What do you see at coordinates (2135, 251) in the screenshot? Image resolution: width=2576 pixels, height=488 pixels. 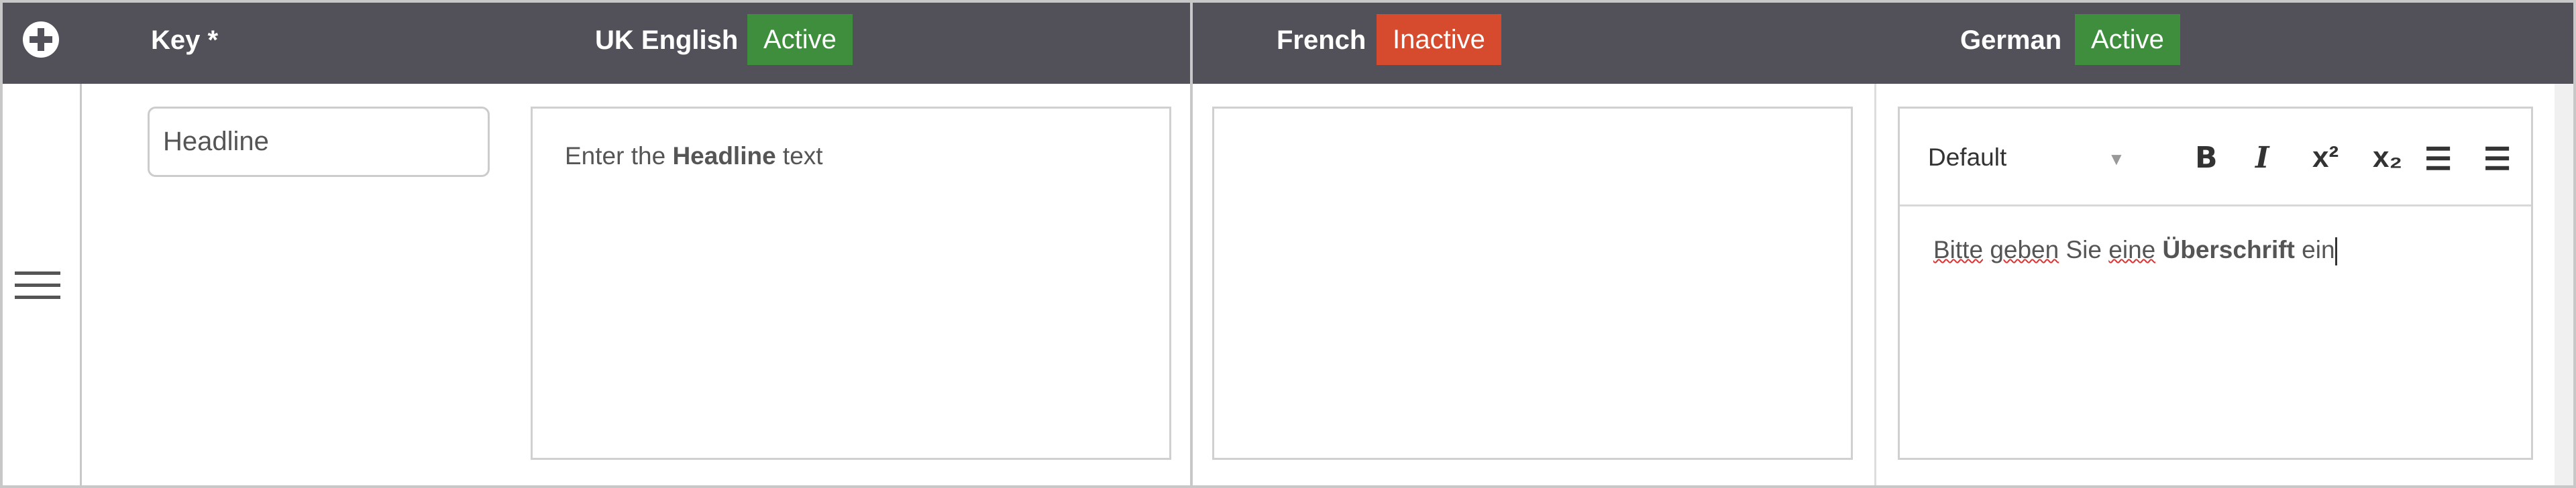 I see `german-text: Bitte geben Sie eine Überschrift ein` at bounding box center [2135, 251].